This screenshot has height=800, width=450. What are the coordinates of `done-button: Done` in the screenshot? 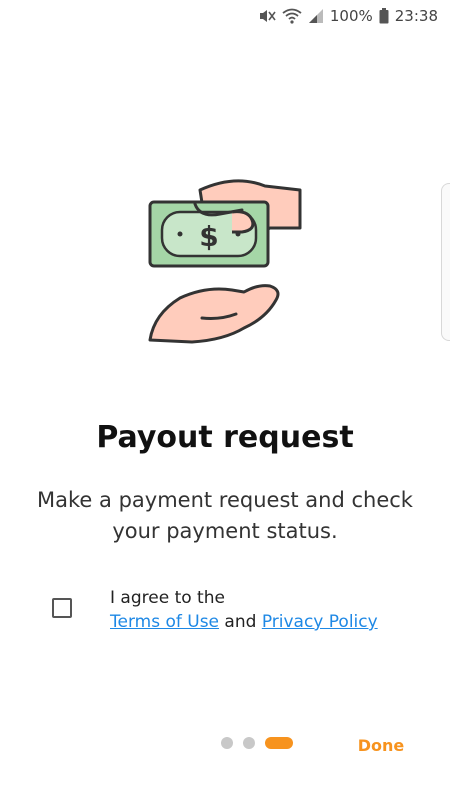 It's located at (381, 745).